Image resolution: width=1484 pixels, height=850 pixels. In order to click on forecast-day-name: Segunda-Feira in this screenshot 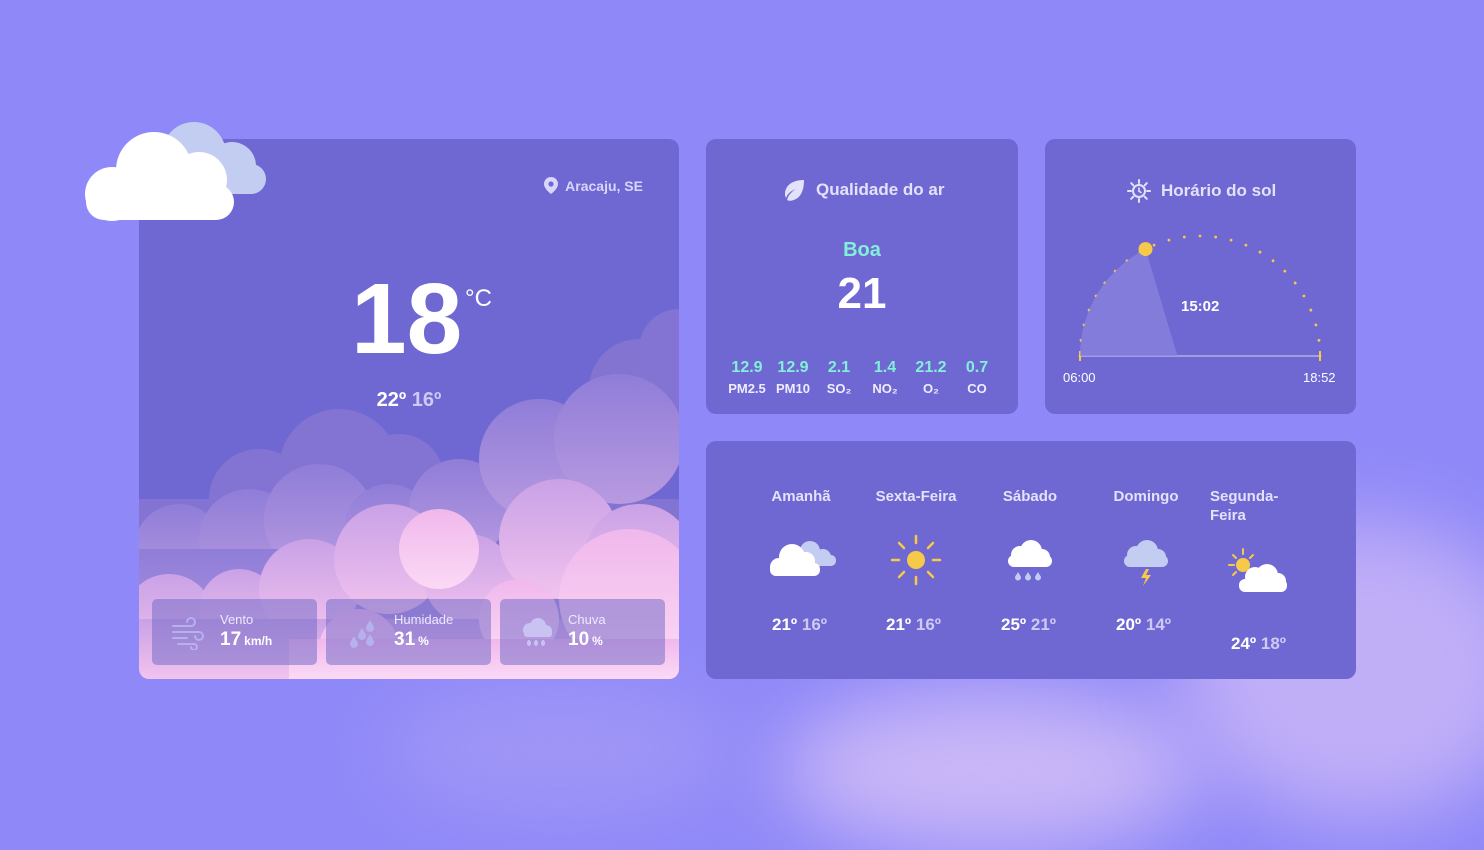, I will do `click(1244, 506)`.